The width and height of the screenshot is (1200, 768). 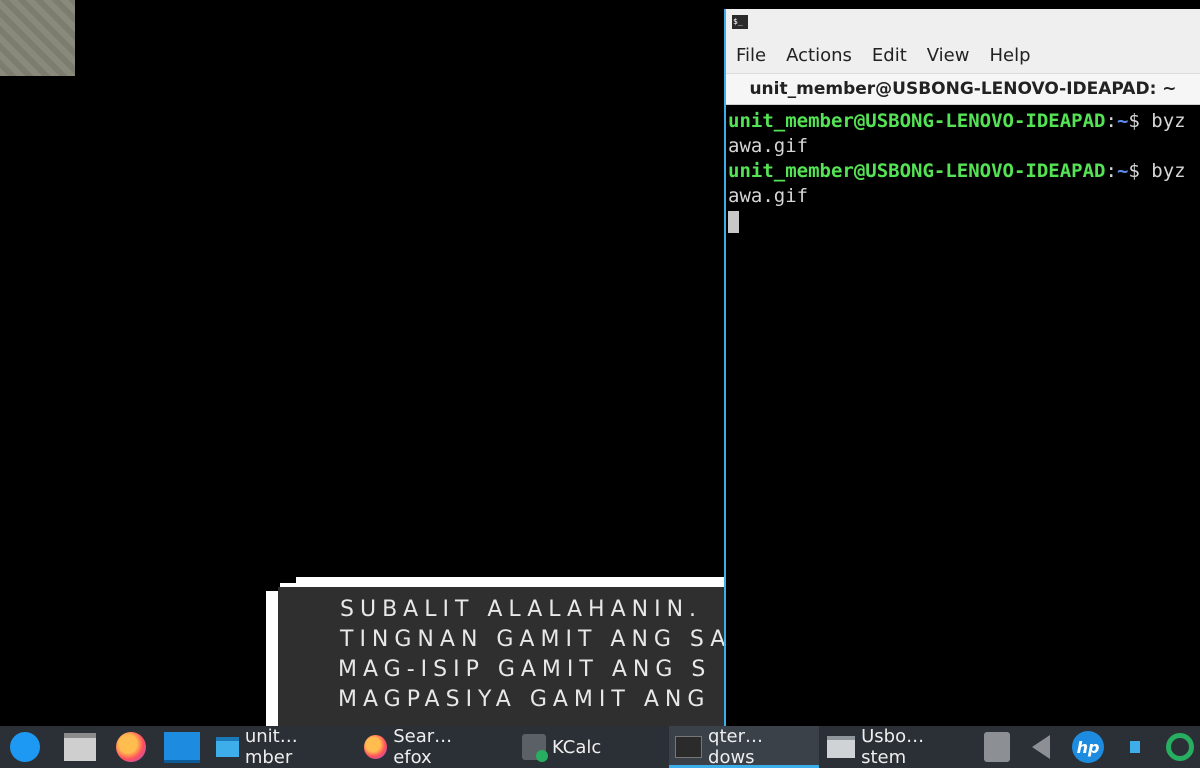 What do you see at coordinates (182, 747) in the screenshot?
I see `show-desktop-icon` at bounding box center [182, 747].